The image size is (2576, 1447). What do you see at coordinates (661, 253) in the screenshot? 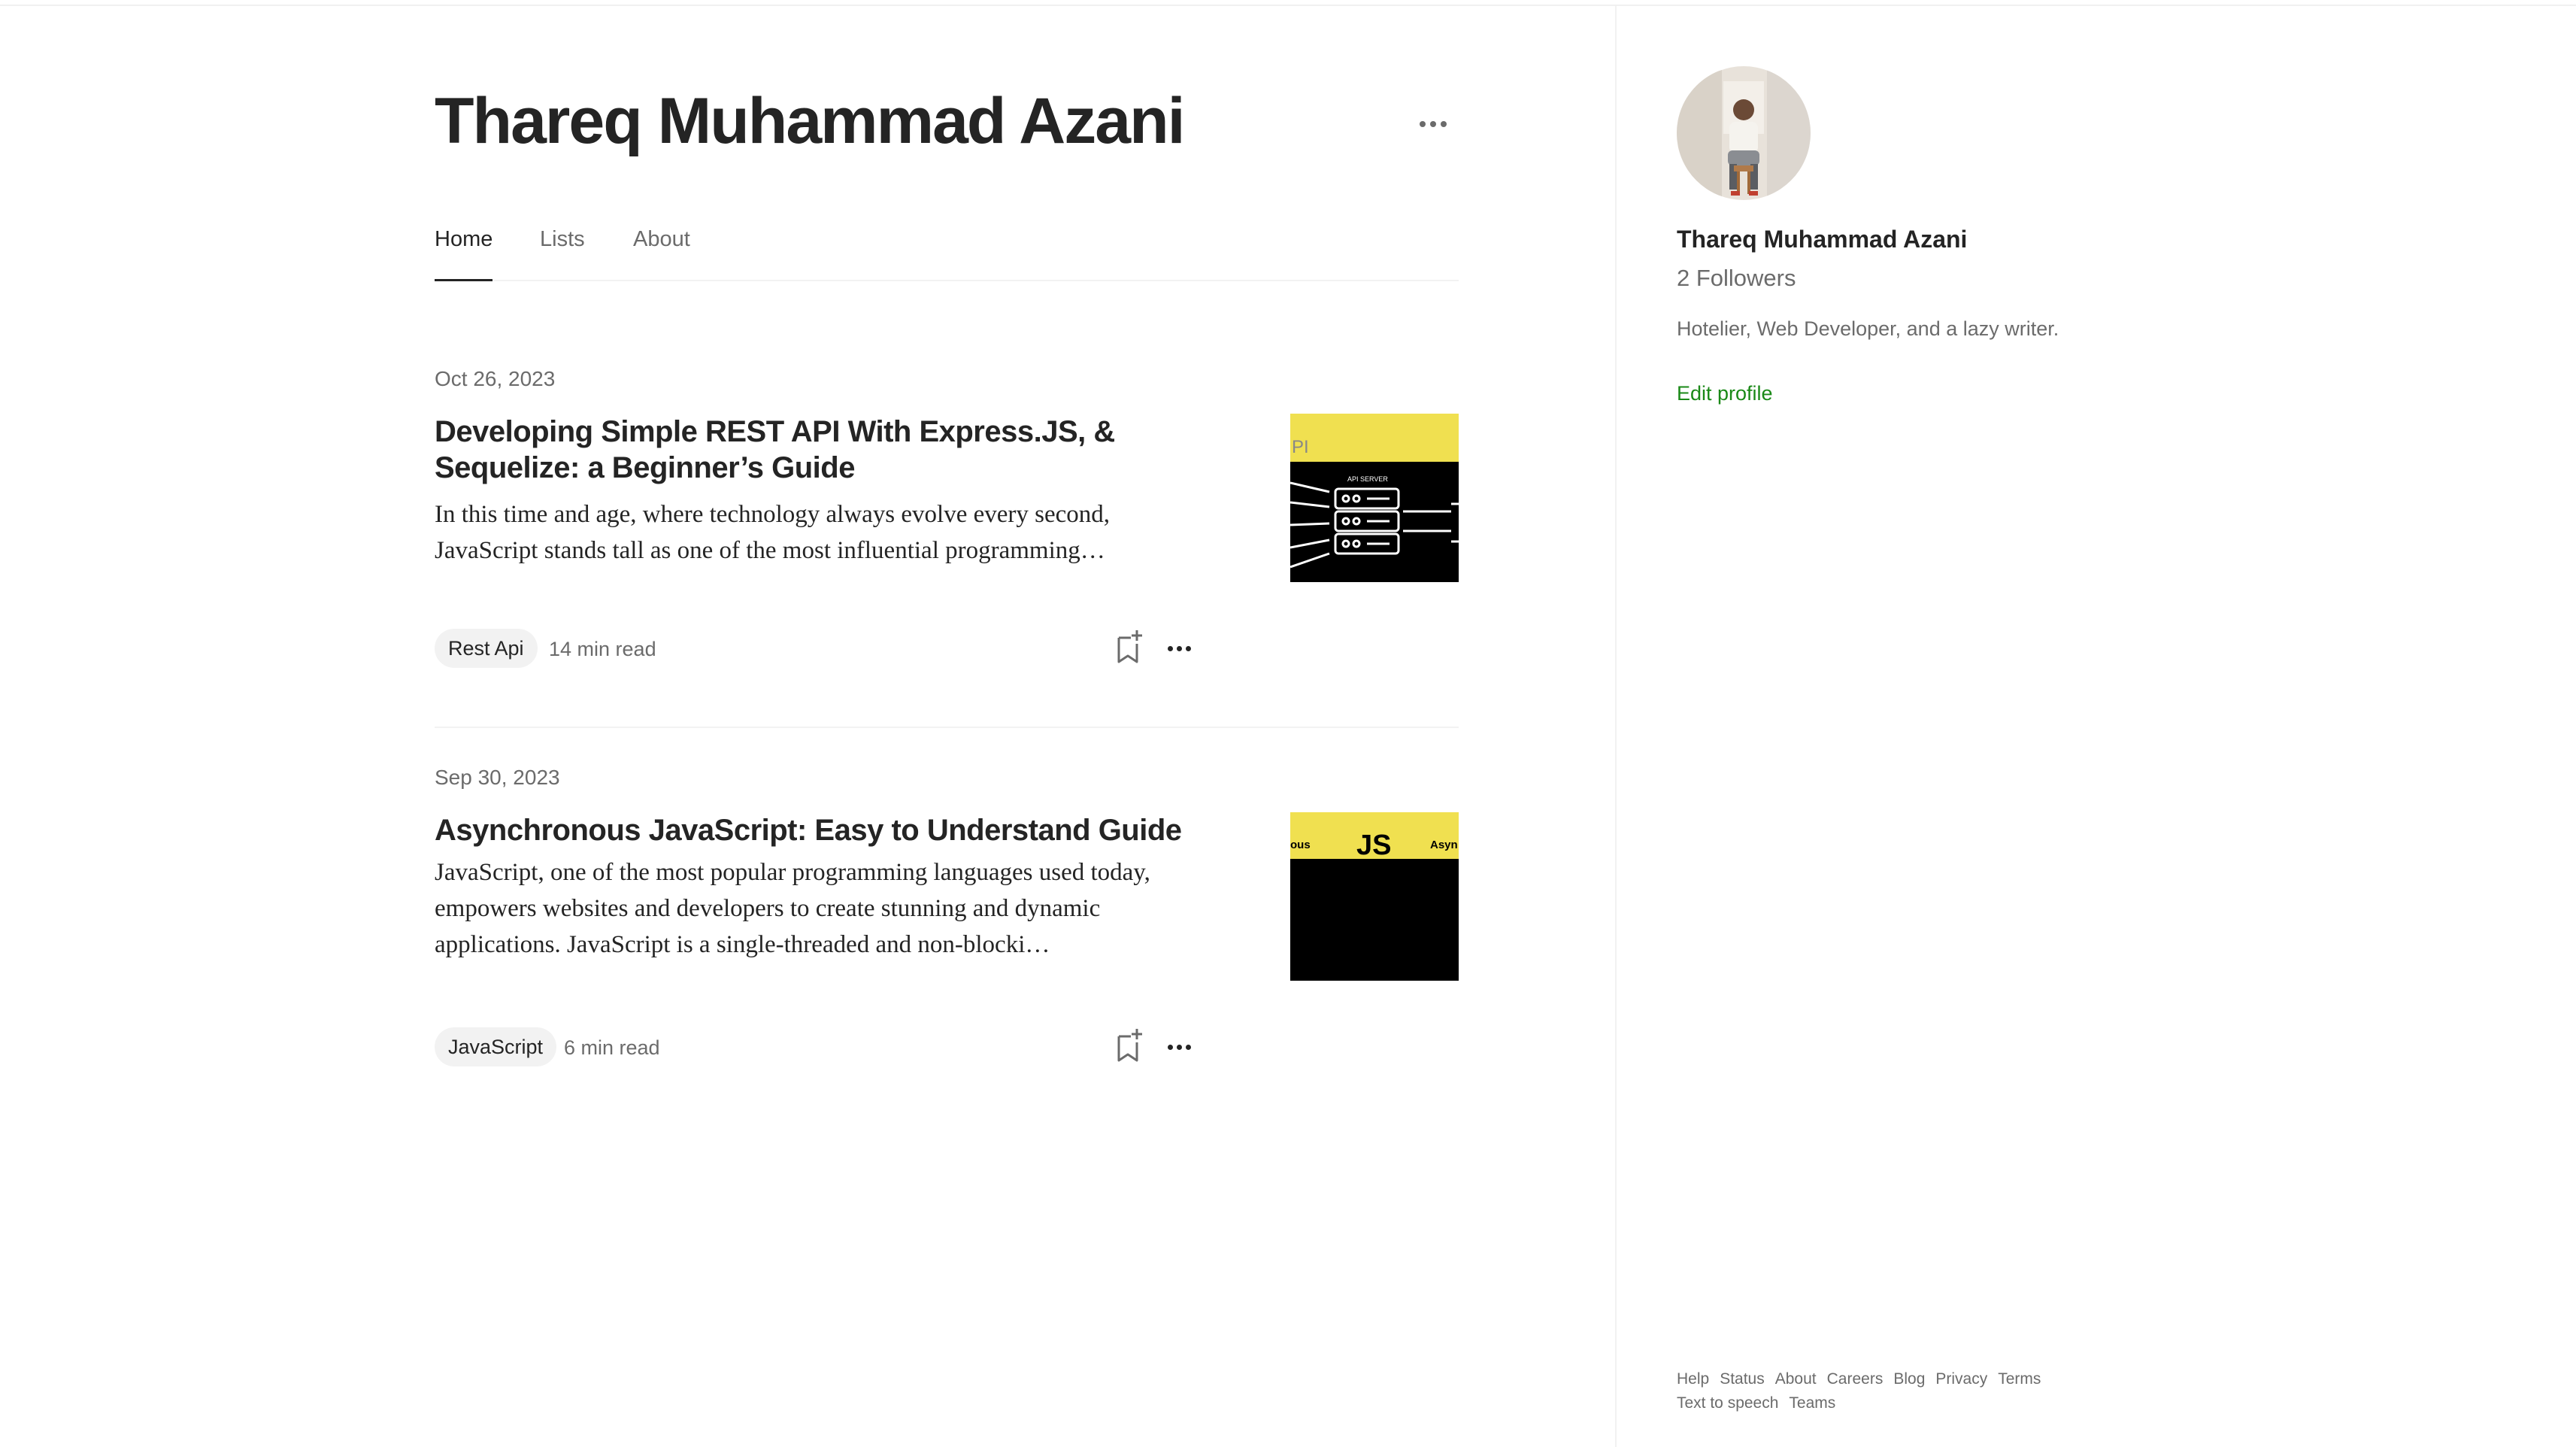
I see `tab-about: About` at bounding box center [661, 253].